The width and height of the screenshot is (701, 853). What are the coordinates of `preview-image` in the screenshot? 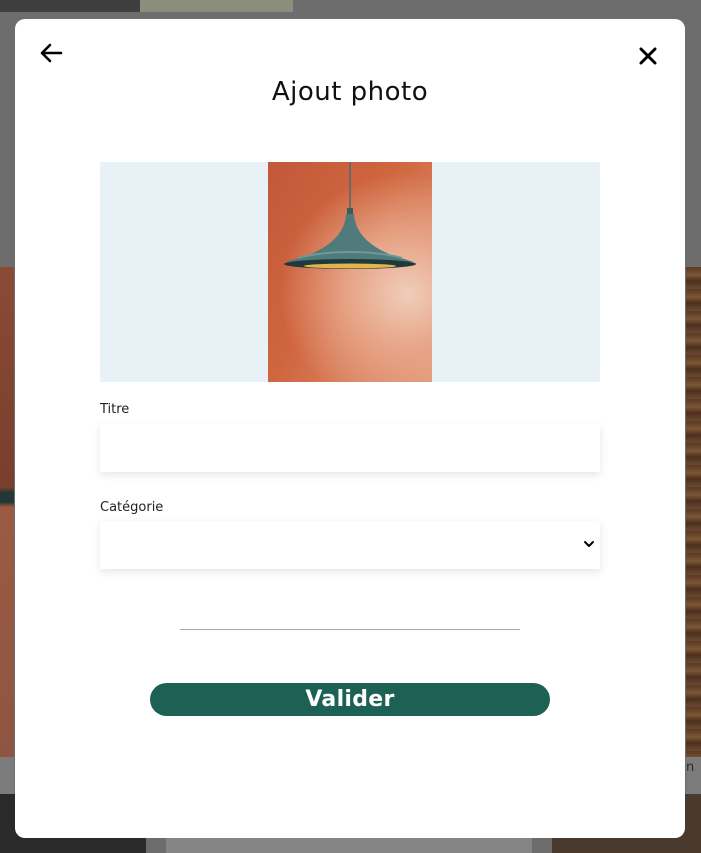 It's located at (350, 272).